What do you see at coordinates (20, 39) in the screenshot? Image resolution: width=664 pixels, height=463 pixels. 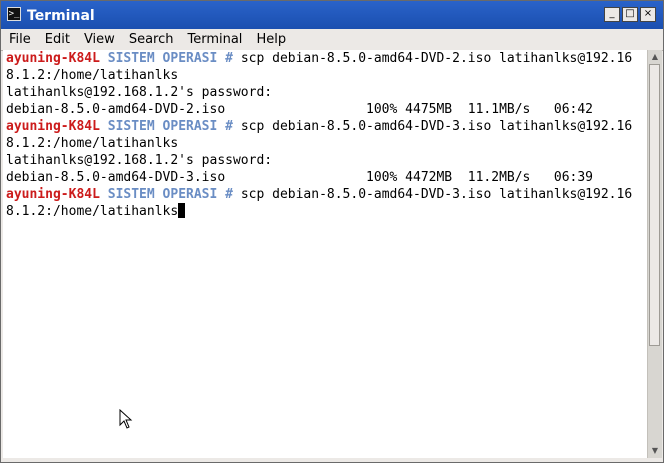 I see `menu-file: File` at bounding box center [20, 39].